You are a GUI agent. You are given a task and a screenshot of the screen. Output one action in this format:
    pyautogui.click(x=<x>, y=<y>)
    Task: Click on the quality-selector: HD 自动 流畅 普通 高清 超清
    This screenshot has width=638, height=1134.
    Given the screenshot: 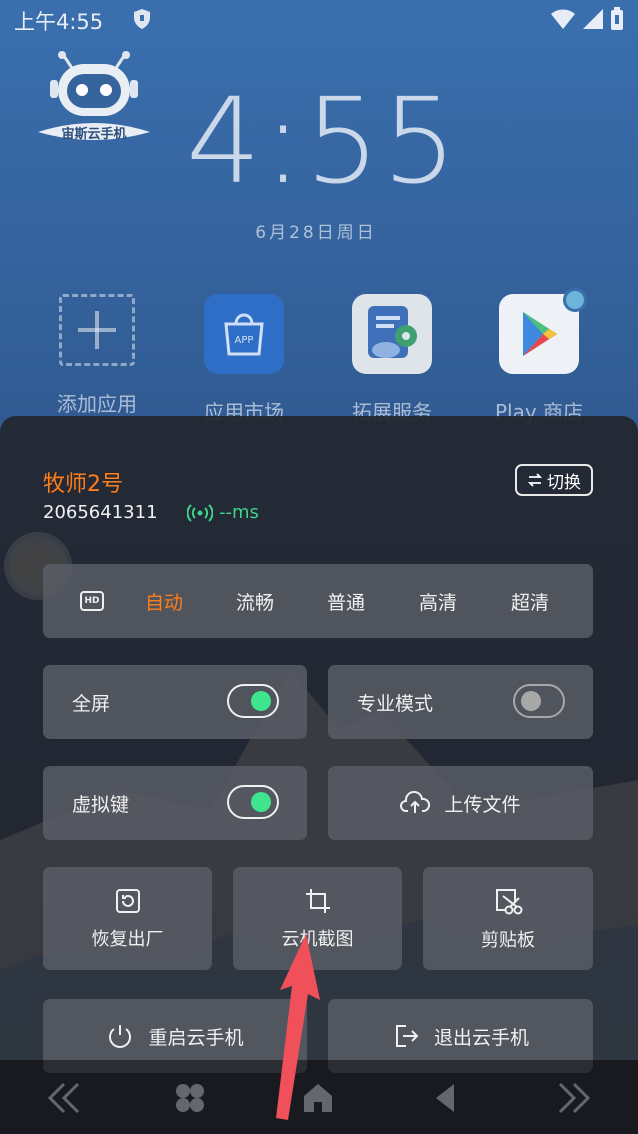 What is the action you would take?
    pyautogui.click(x=318, y=601)
    